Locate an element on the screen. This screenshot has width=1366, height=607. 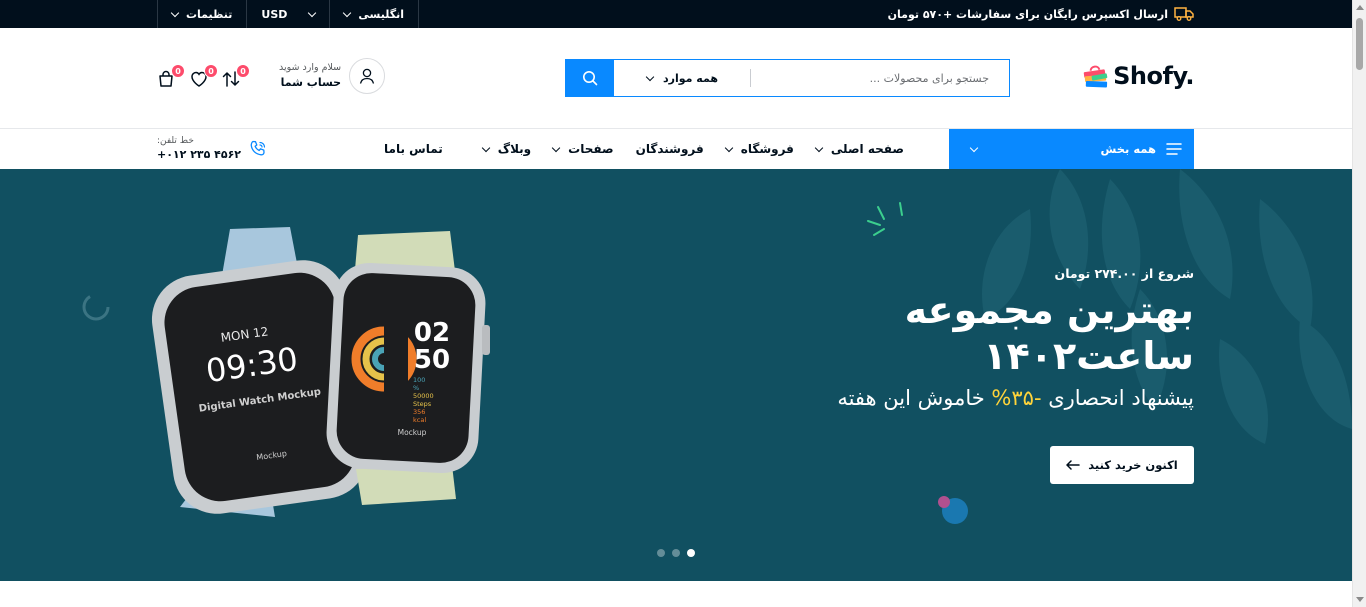
nav-item-contact: تماس باما is located at coordinates (413, 149).